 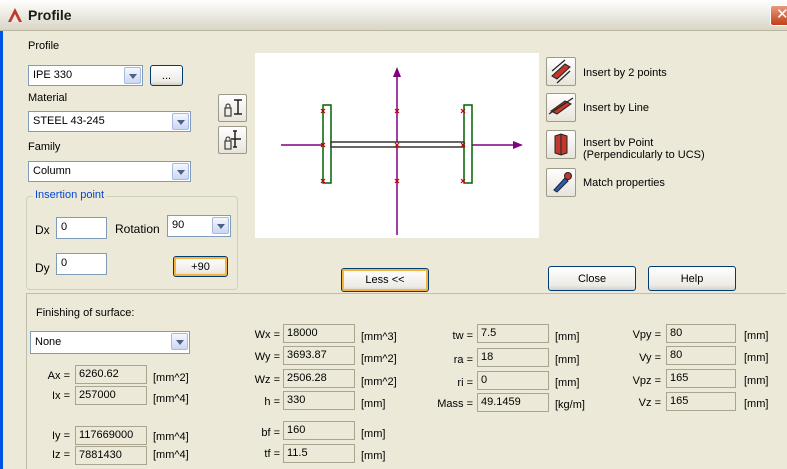 What do you see at coordinates (319, 333) in the screenshot?
I see `prop-field-wx: 18000` at bounding box center [319, 333].